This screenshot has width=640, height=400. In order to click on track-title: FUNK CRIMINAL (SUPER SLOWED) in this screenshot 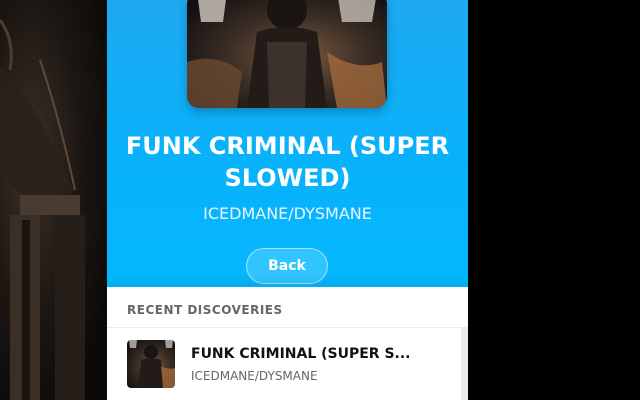, I will do `click(287, 162)`.